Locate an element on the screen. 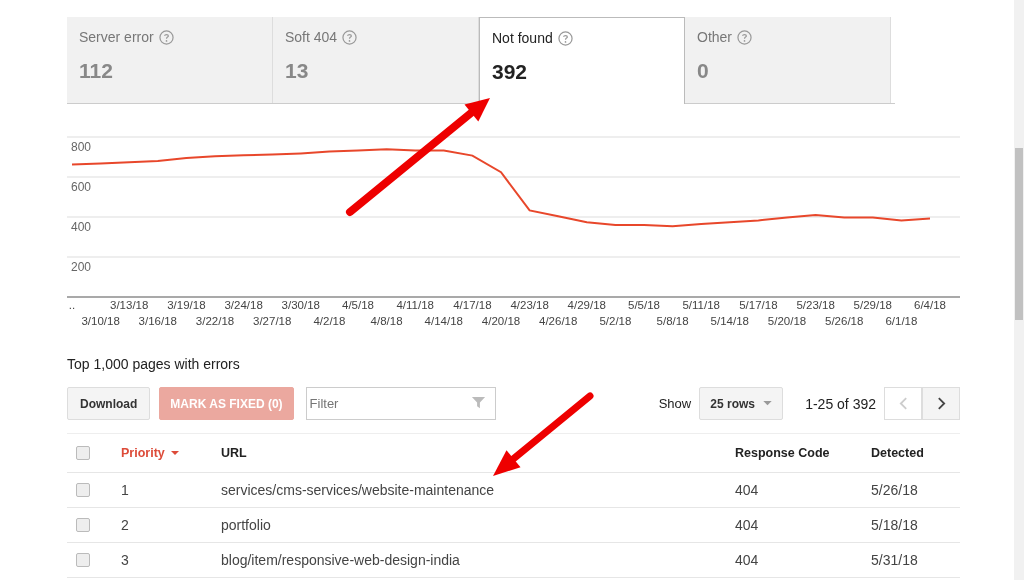 This screenshot has height=580, width=1024. x-axis-label: 3/27/18 is located at coordinates (272, 321).